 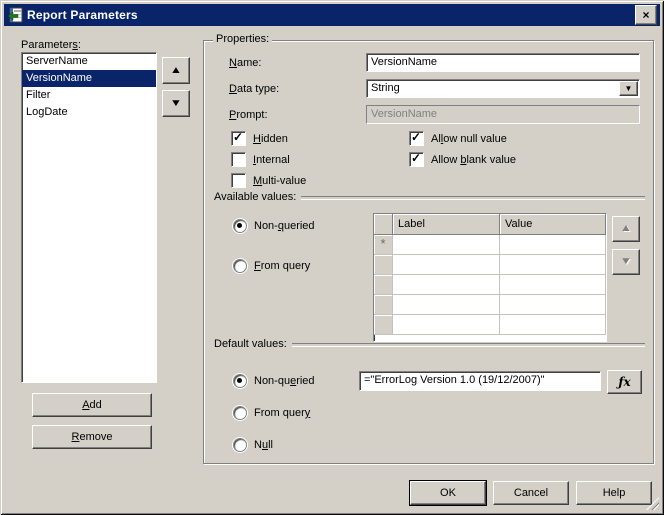 I want to click on available-values-section: Available values:, so click(x=429, y=197).